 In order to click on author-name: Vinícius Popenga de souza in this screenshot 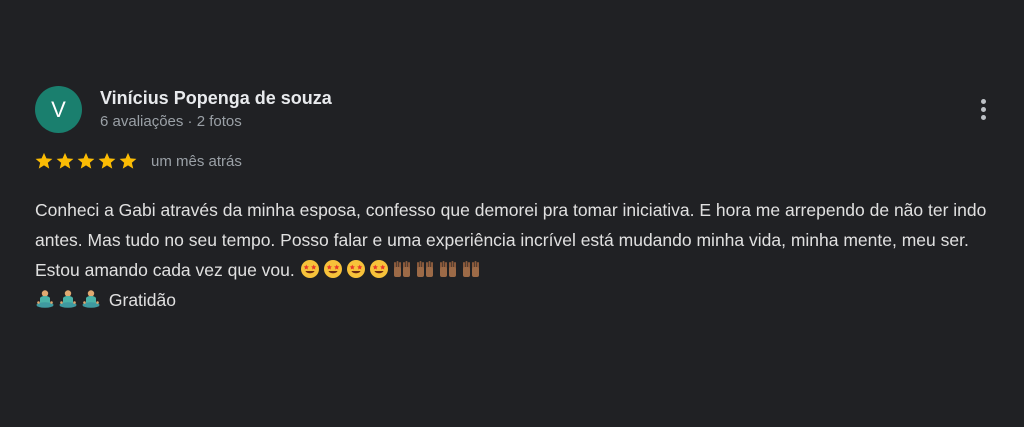, I will do `click(216, 98)`.